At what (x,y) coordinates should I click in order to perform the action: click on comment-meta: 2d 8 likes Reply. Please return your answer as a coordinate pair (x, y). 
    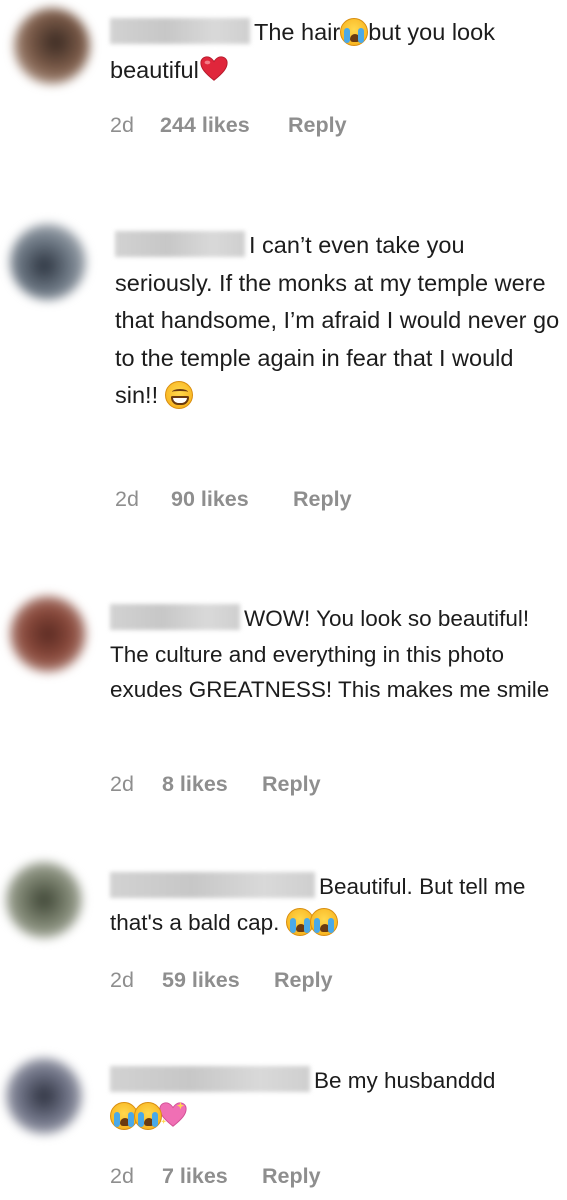
    Looking at the image, I should click on (215, 784).